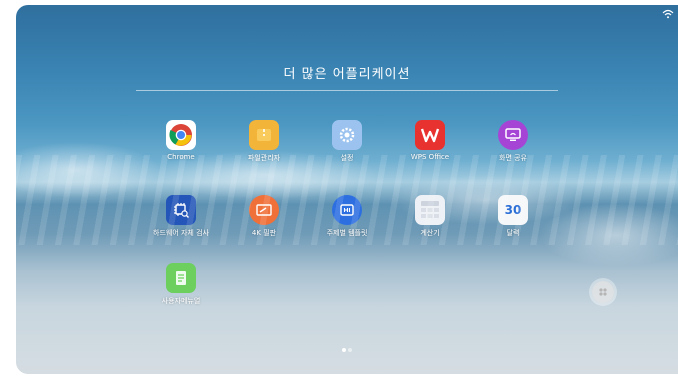  I want to click on chrome-icon, so click(181, 135).